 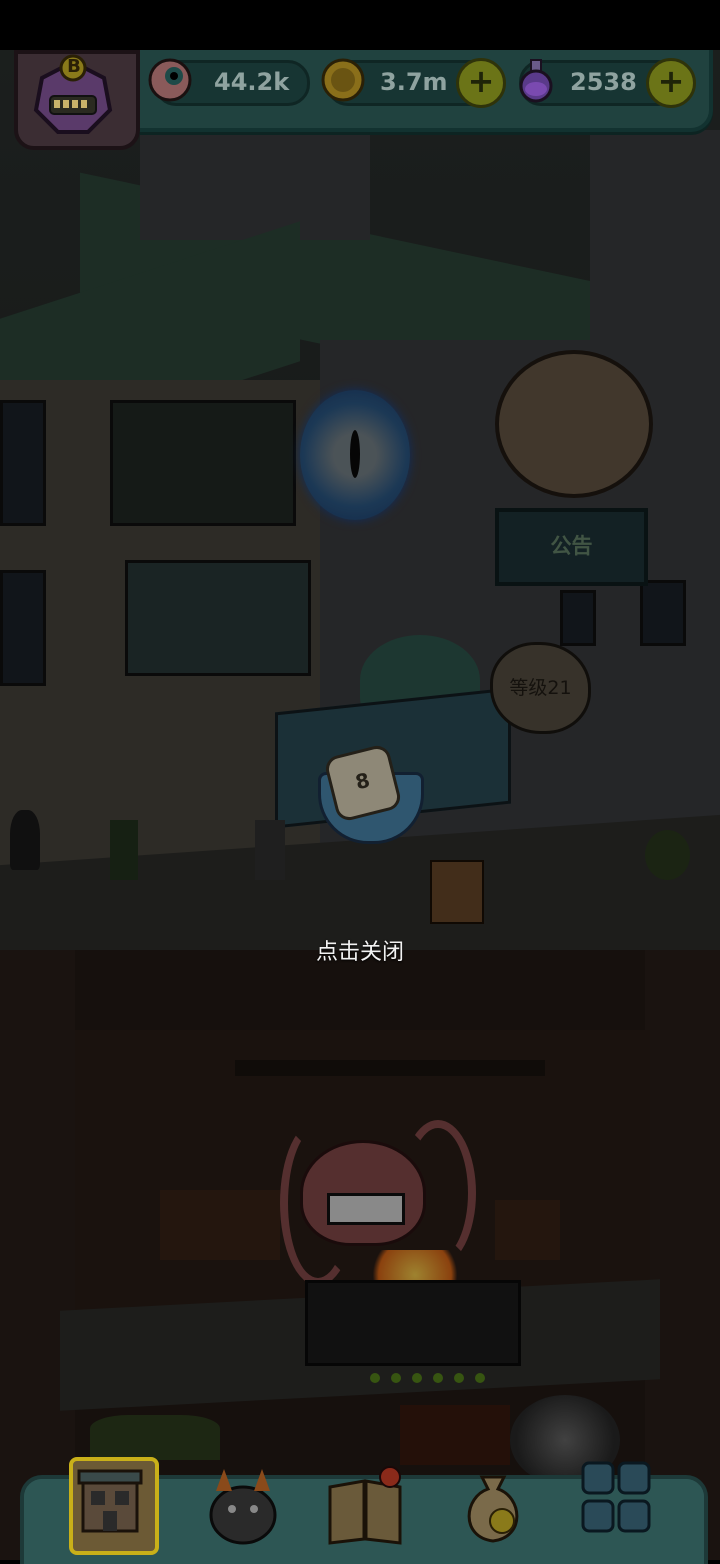 What do you see at coordinates (574, 424) in the screenshot?
I see `balloon-machine` at bounding box center [574, 424].